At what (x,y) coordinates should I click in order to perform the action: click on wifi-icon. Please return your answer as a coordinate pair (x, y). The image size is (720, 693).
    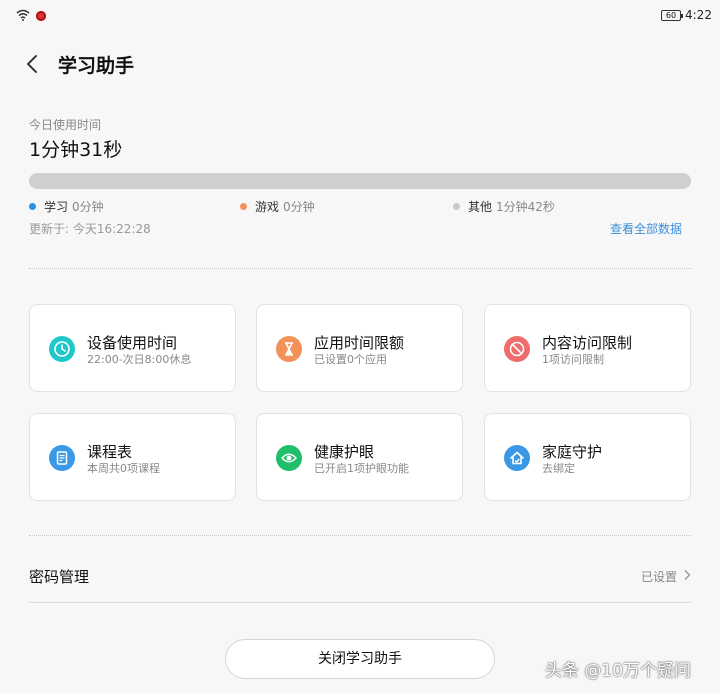
    Looking at the image, I should click on (23, 15).